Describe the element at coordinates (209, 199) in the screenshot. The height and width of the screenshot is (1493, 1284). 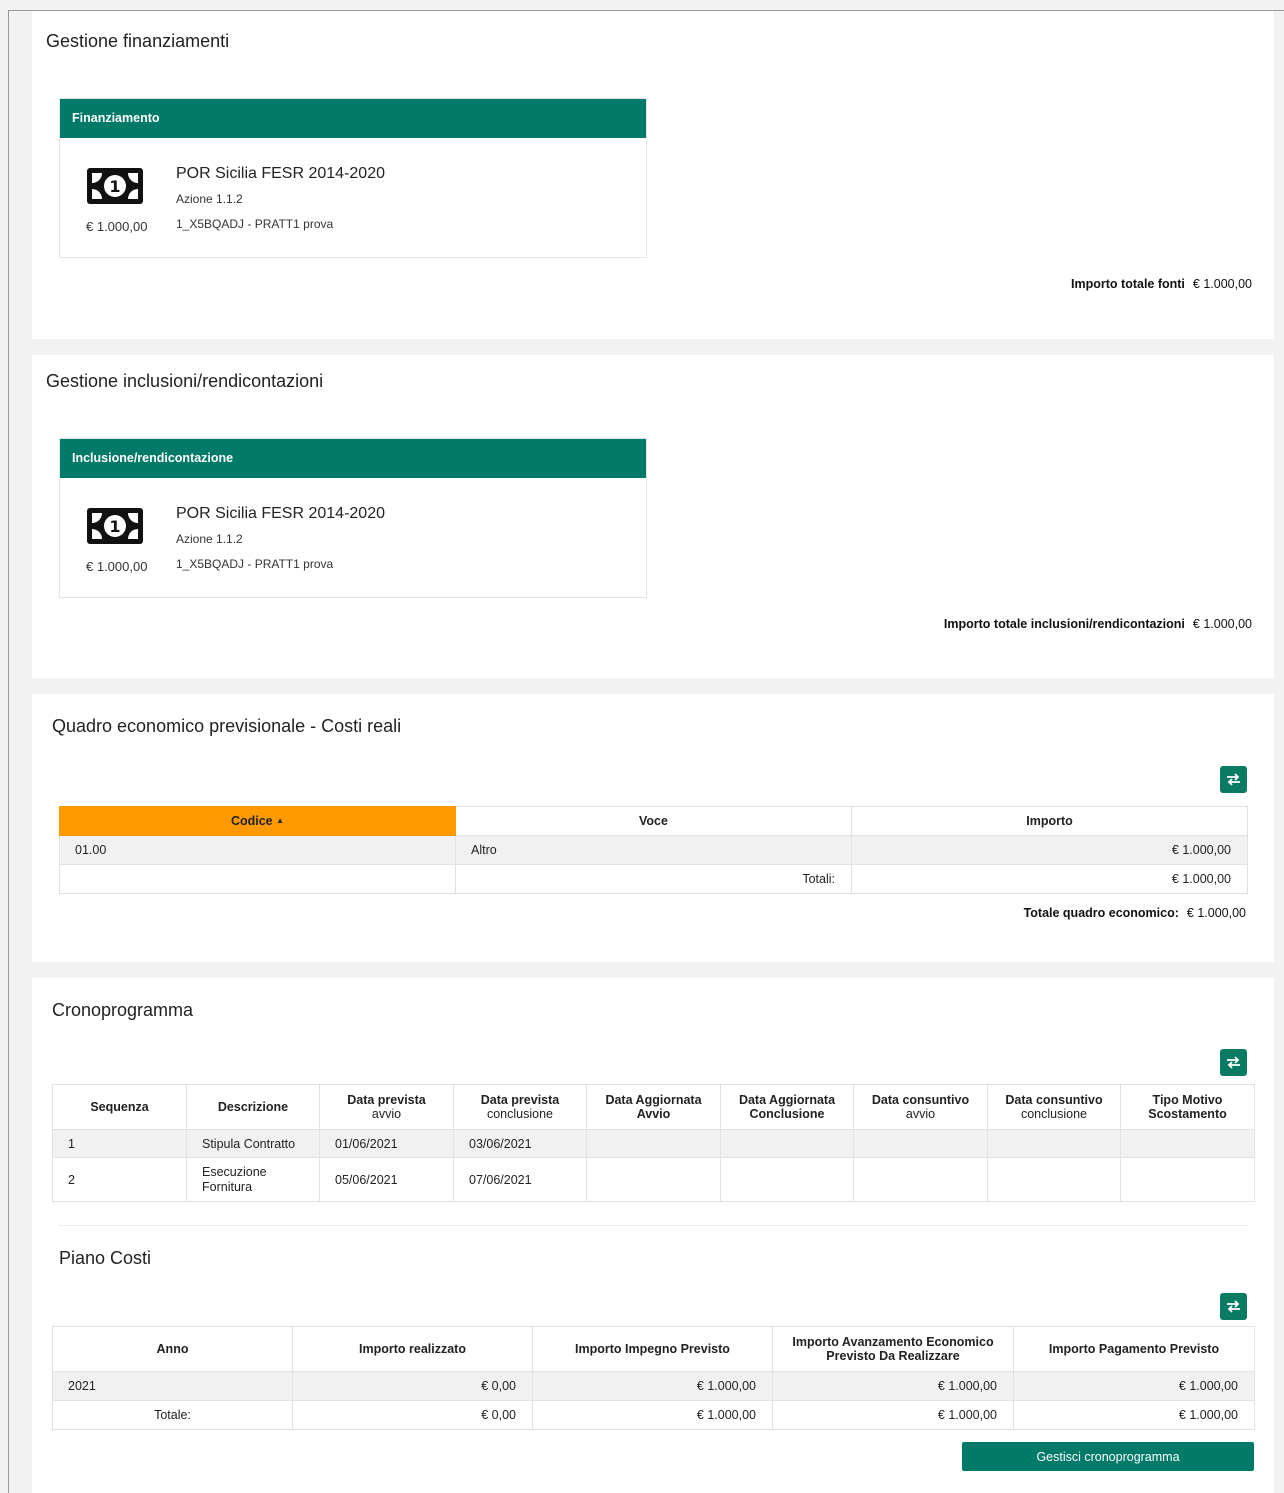
I see `finanziamento-azione: Azione 1.1.2` at that location.